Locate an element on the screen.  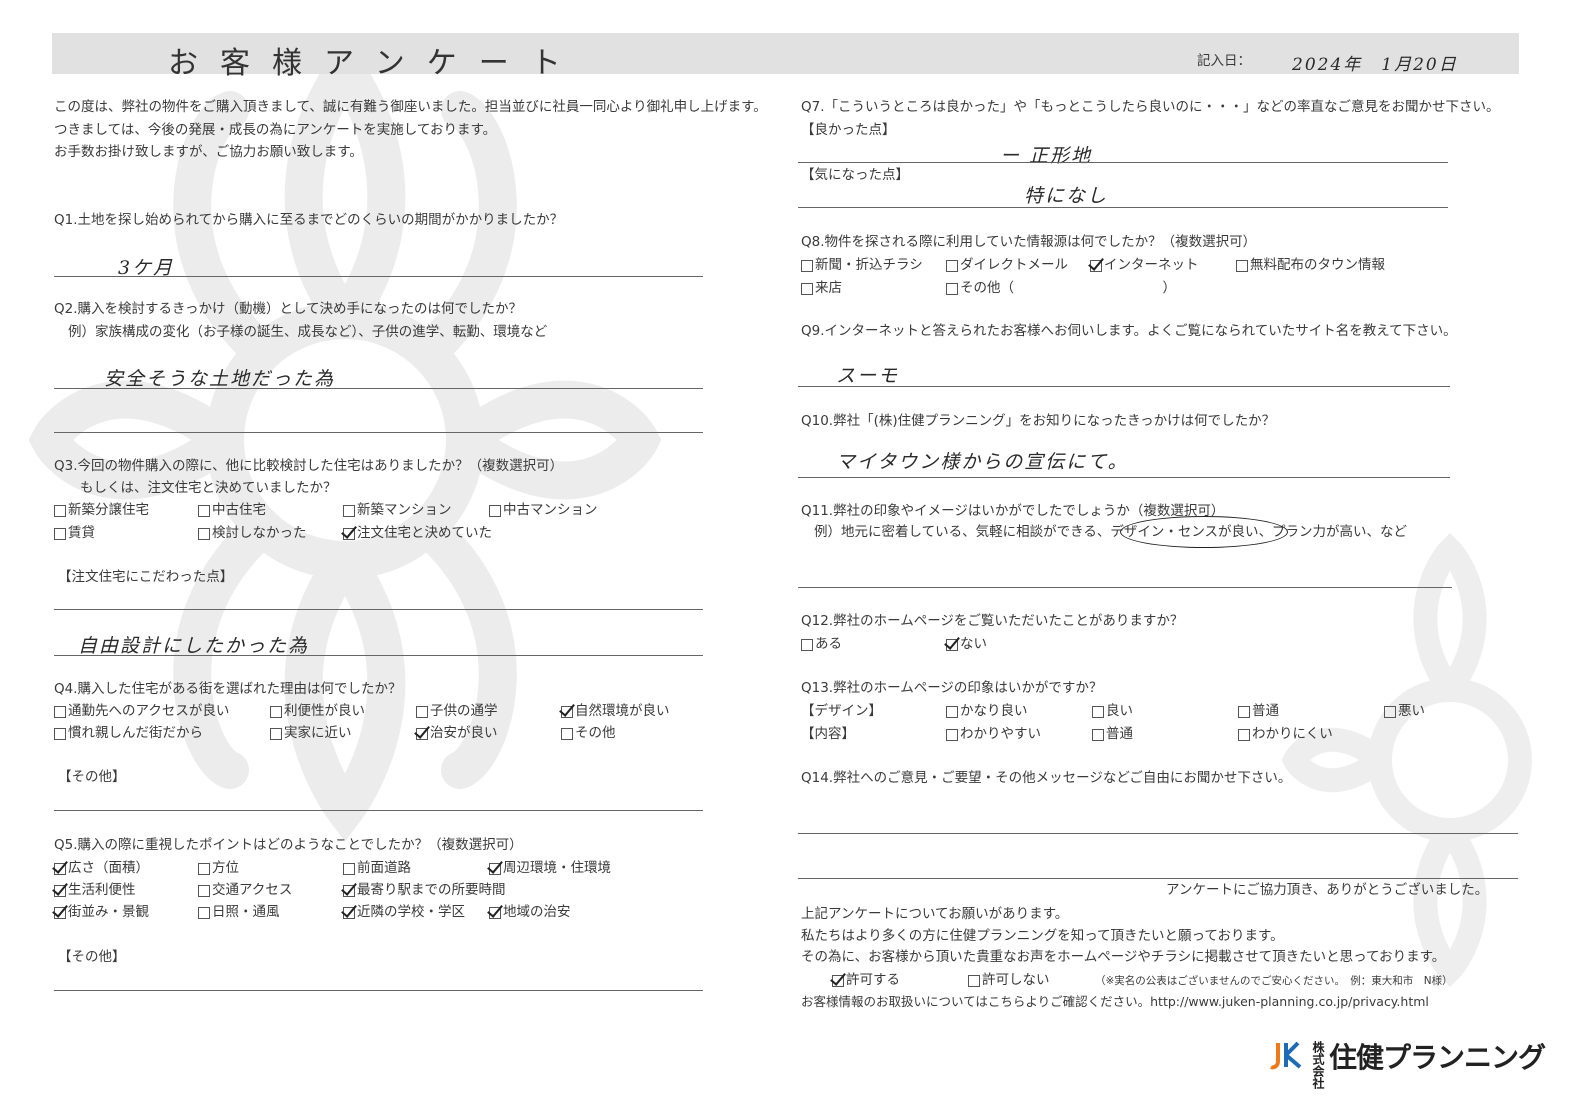
permit-option: 許可しない is located at coordinates (1009, 980).